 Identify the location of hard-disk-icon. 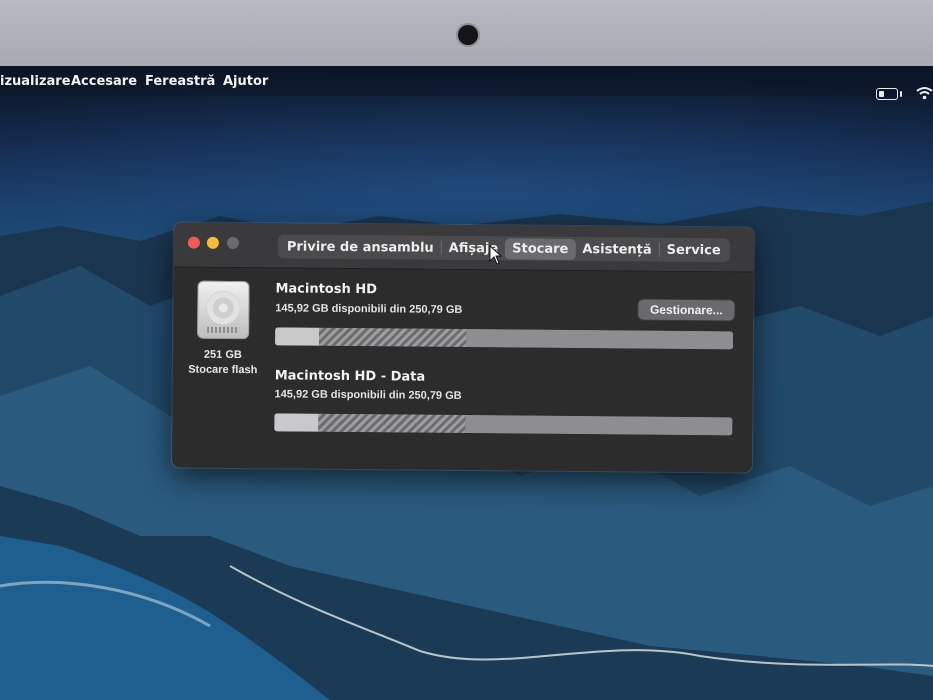
(223, 310).